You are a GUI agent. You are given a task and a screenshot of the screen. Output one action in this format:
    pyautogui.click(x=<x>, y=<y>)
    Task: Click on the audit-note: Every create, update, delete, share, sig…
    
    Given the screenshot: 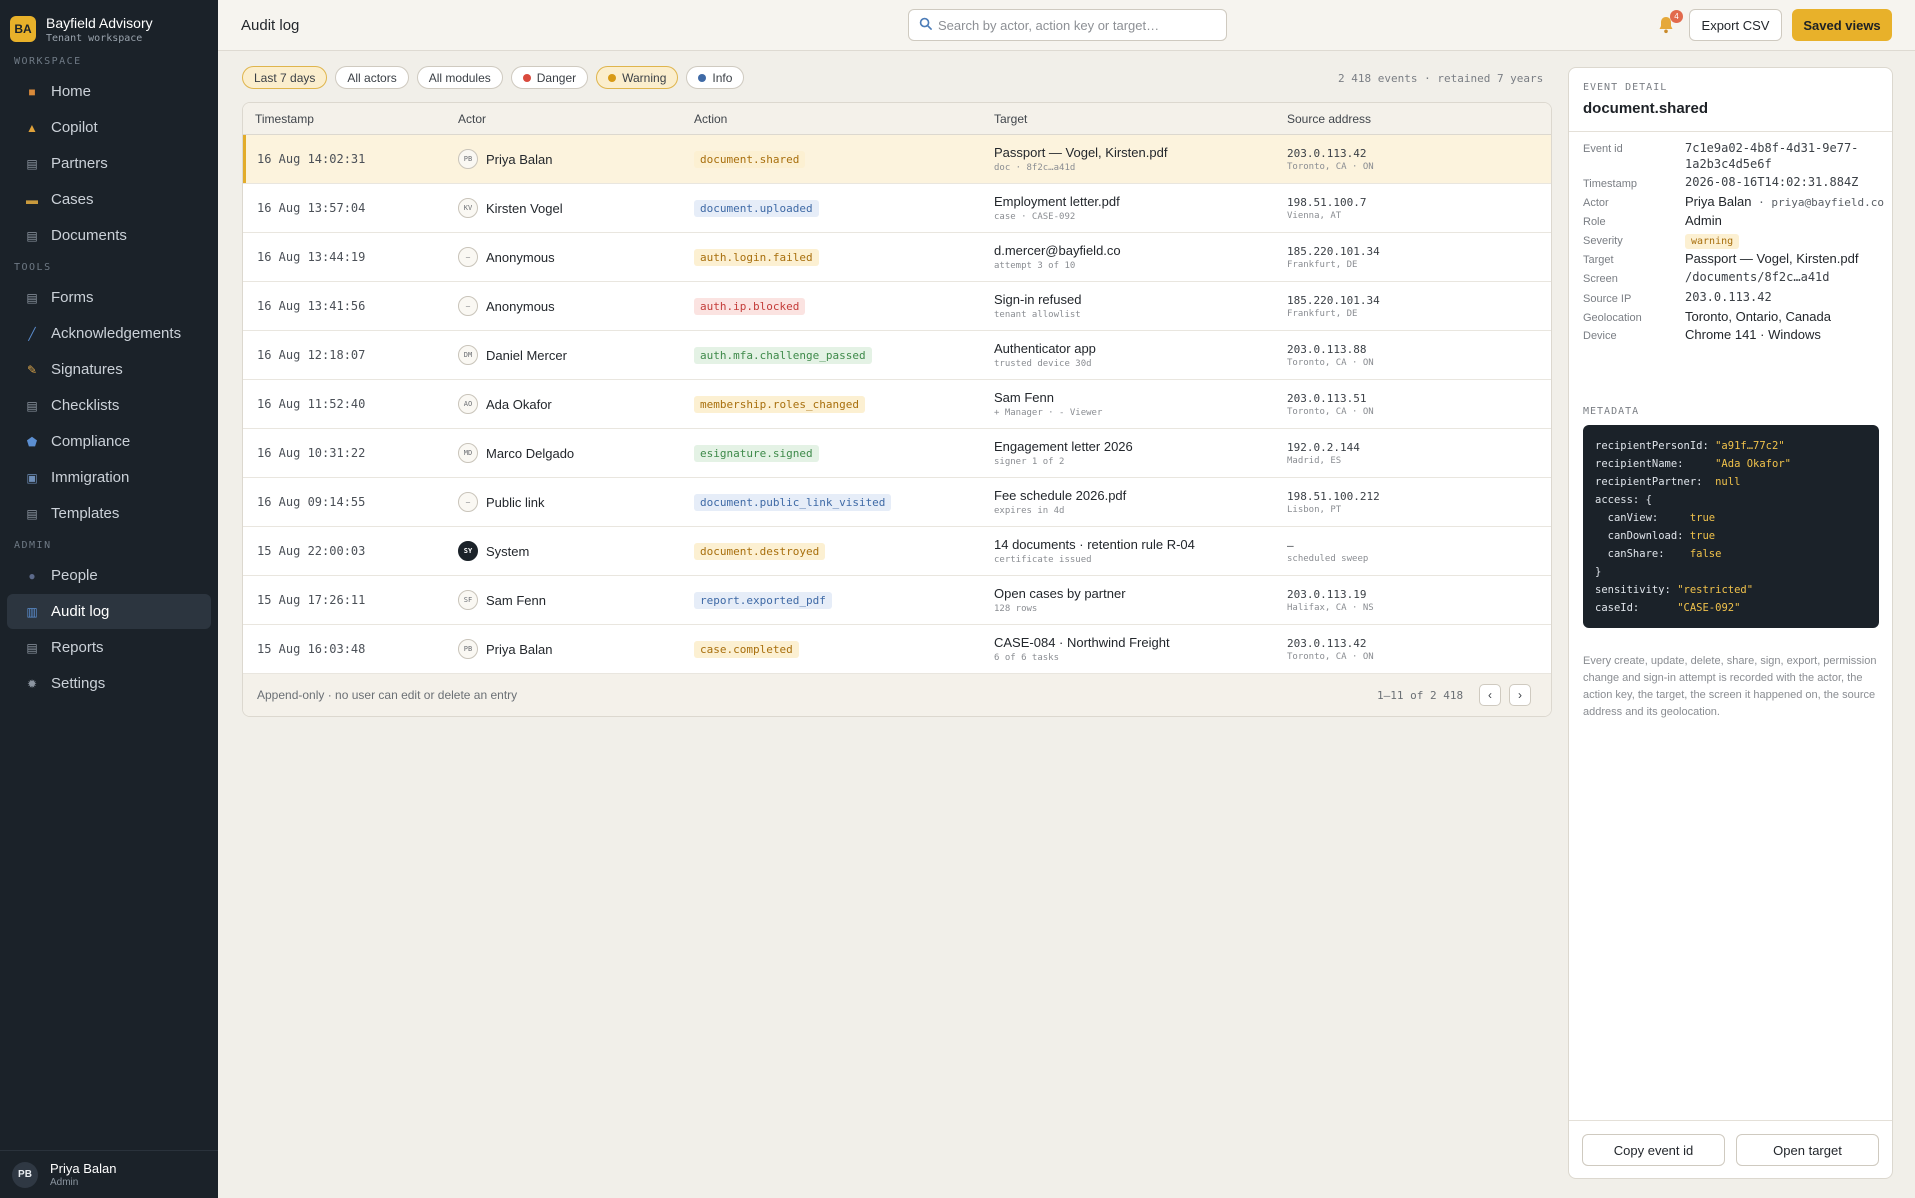 What is the action you would take?
    pyautogui.click(x=1730, y=686)
    